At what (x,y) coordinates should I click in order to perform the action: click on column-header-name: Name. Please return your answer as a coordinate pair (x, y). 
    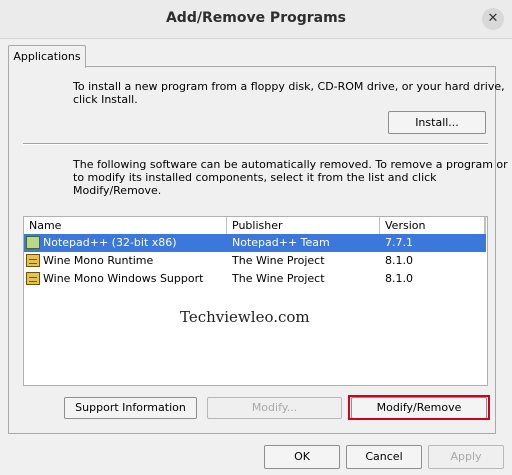
    Looking at the image, I should click on (125, 225).